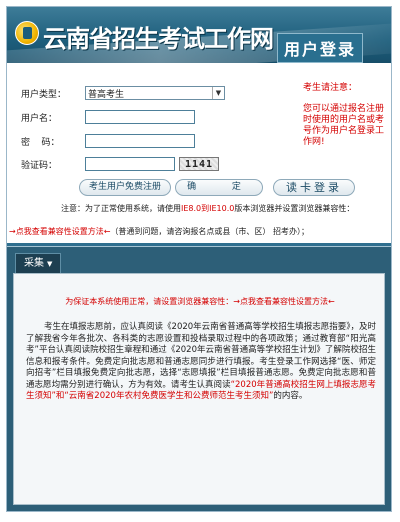 The height and width of the screenshot is (522, 400). I want to click on user-type-select: 普高考生 ▼, so click(155, 93).